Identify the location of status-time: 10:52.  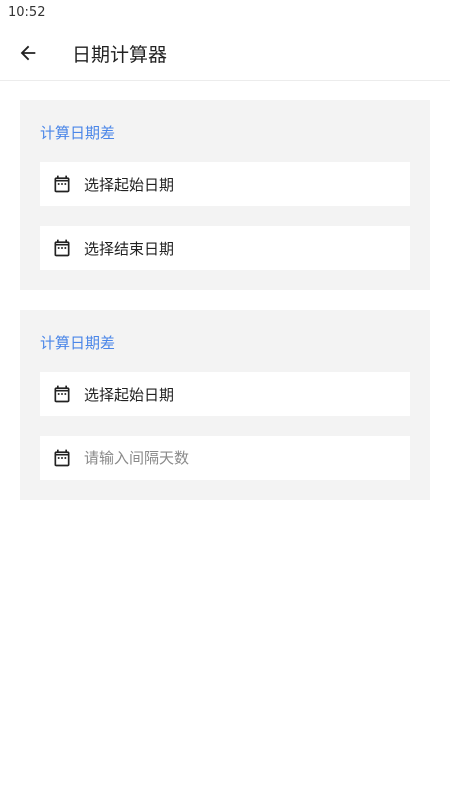
(27, 12).